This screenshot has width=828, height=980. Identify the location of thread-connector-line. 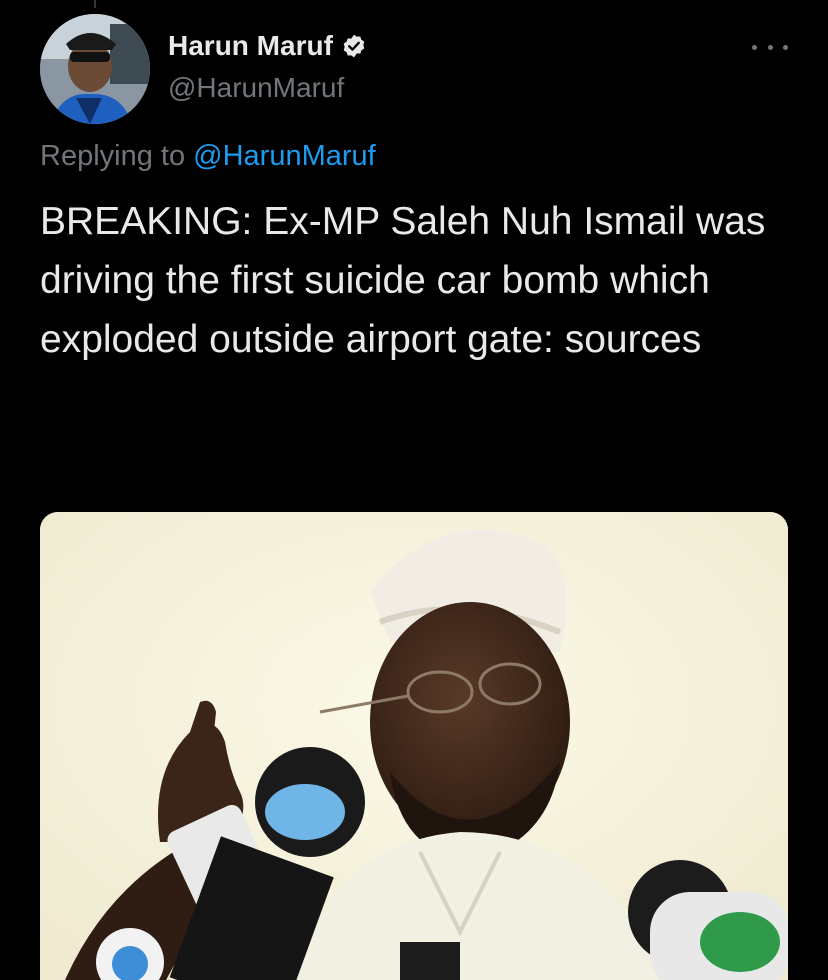
(95, 4).